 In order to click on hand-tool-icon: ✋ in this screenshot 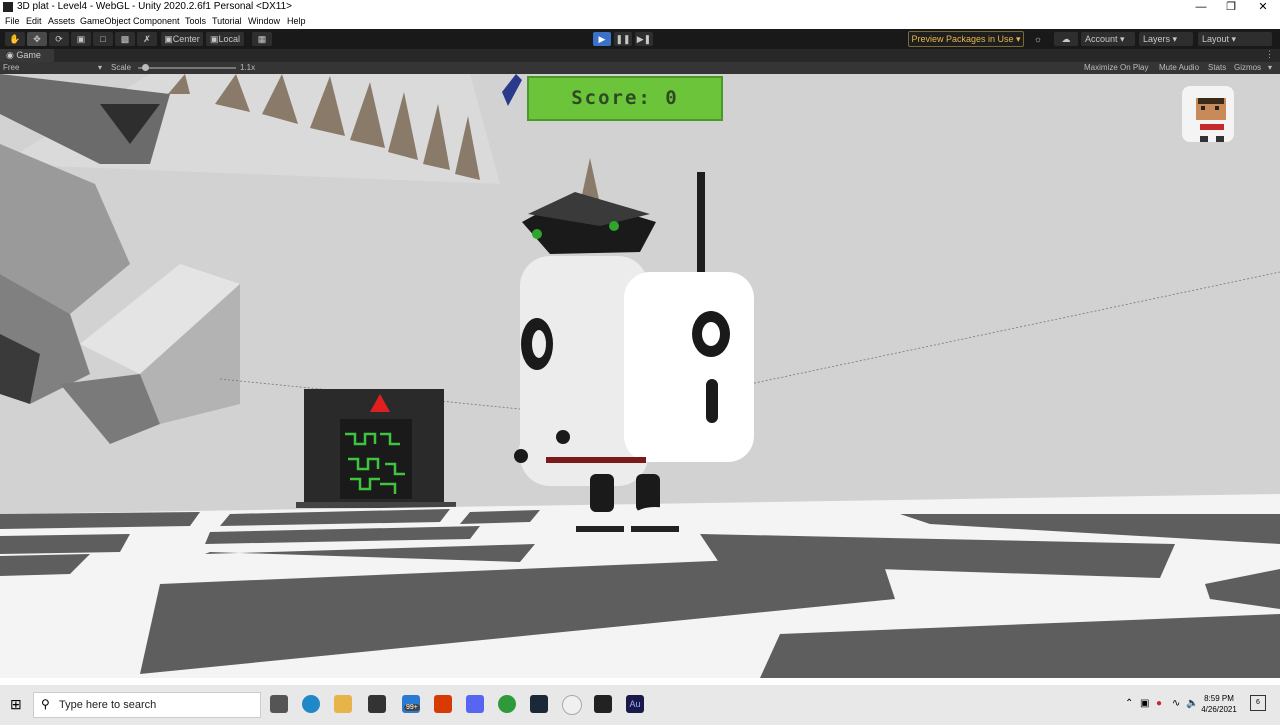, I will do `click(15, 39)`.